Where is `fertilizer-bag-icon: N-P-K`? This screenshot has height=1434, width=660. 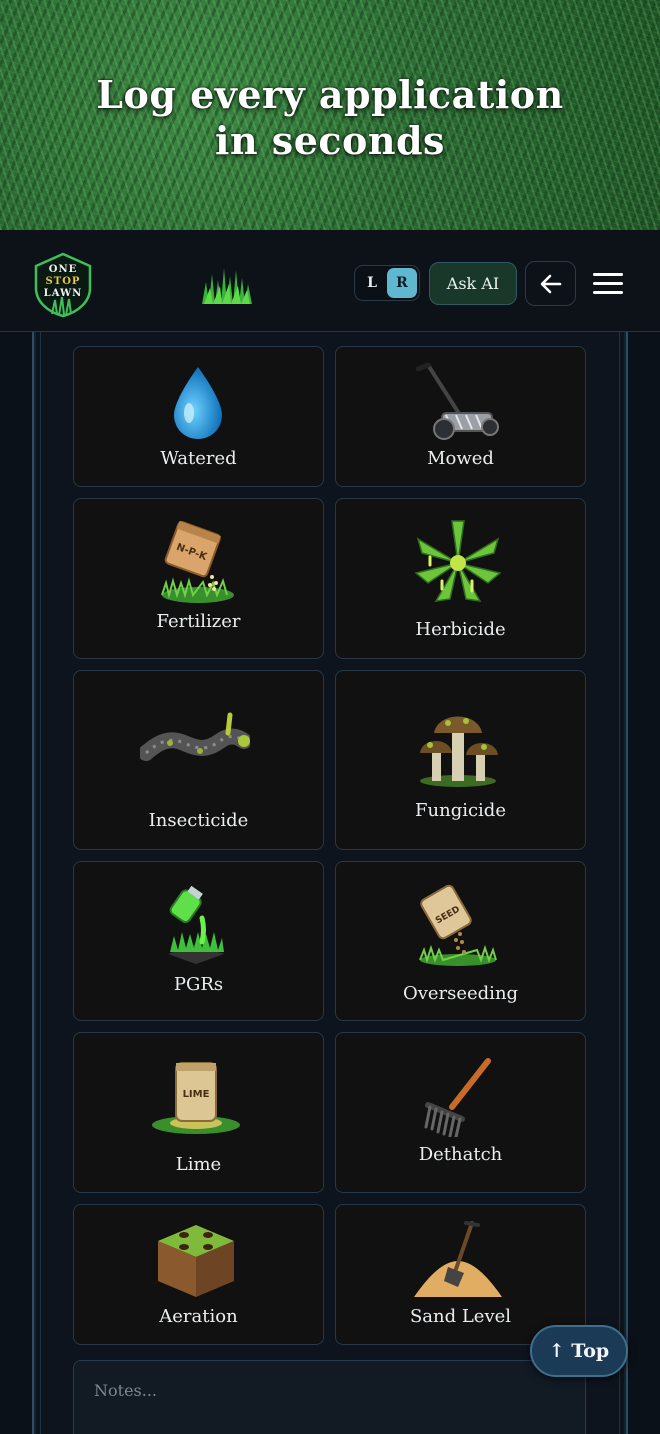
fertilizer-bag-icon: N-P-K is located at coordinates (197, 562).